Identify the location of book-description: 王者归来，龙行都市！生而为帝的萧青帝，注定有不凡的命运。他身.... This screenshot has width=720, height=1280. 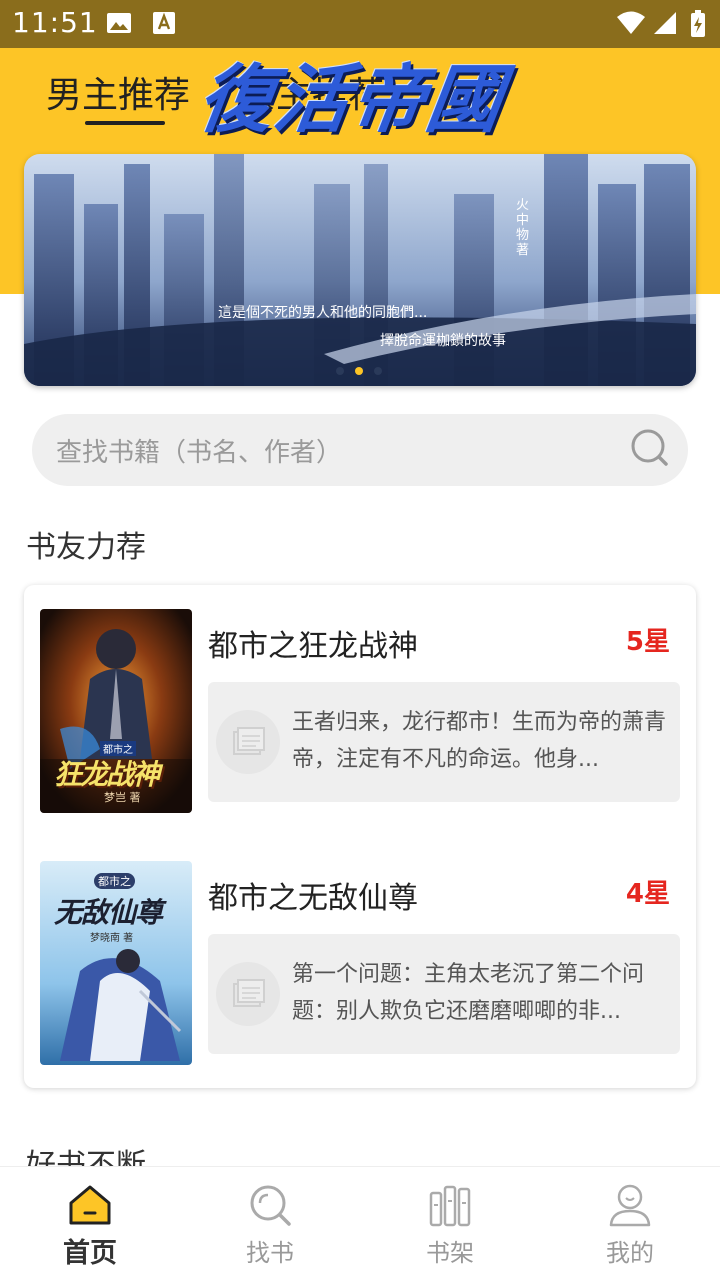
(479, 741).